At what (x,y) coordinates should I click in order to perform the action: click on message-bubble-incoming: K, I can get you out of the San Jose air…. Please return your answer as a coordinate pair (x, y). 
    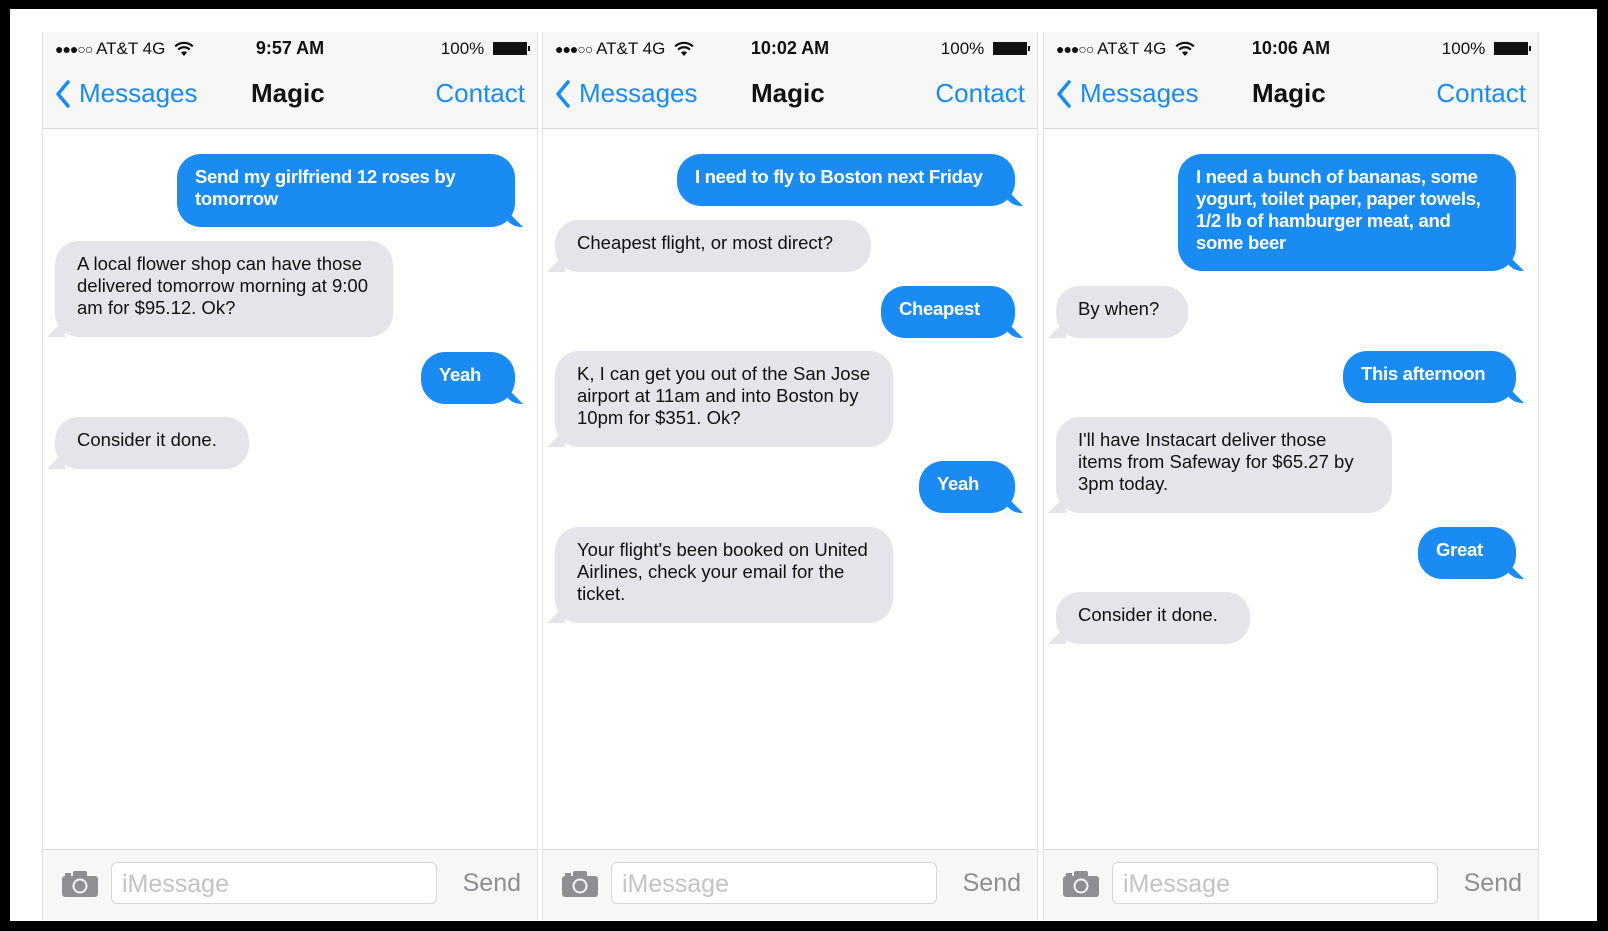
    Looking at the image, I should click on (724, 399).